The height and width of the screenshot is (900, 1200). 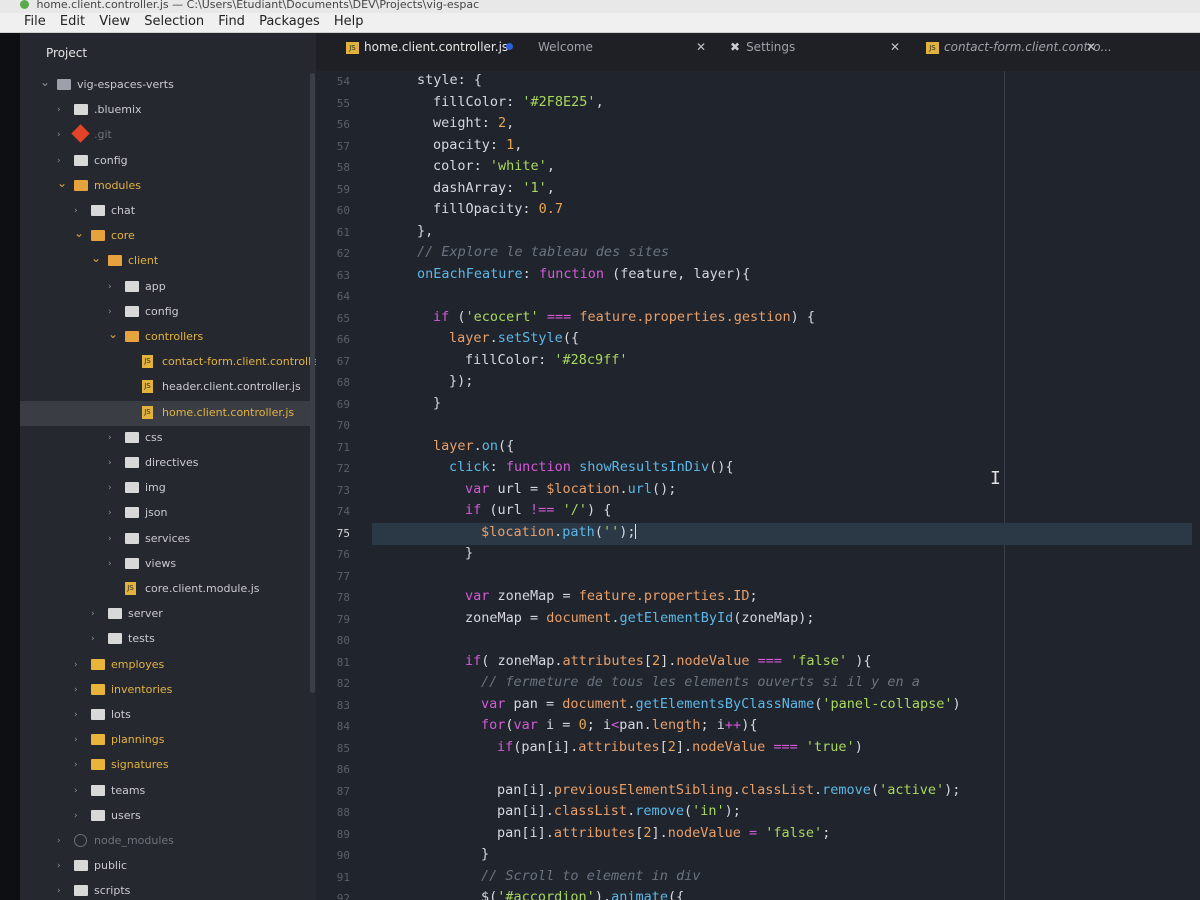 What do you see at coordinates (343, 103) in the screenshot?
I see `line-number: 55` at bounding box center [343, 103].